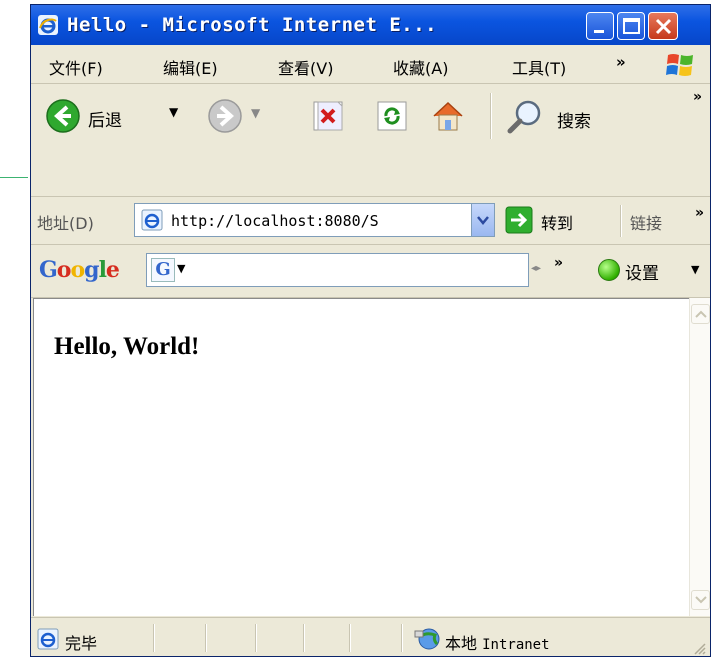 The width and height of the screenshot is (715, 661). I want to click on scroll-down-button, so click(700, 600).